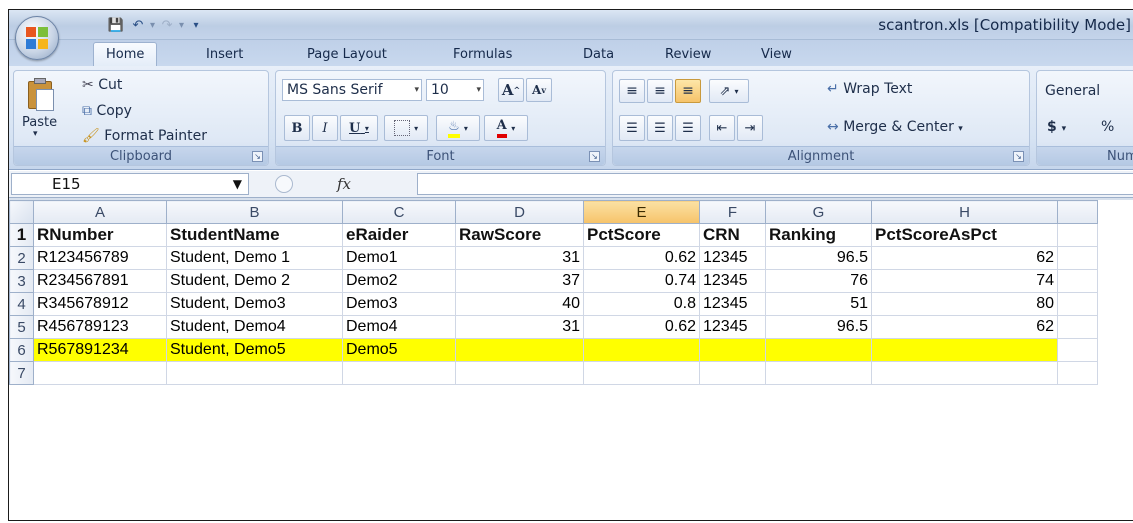 The image size is (1133, 523). I want to click on row-header: 5, so click(21, 327).